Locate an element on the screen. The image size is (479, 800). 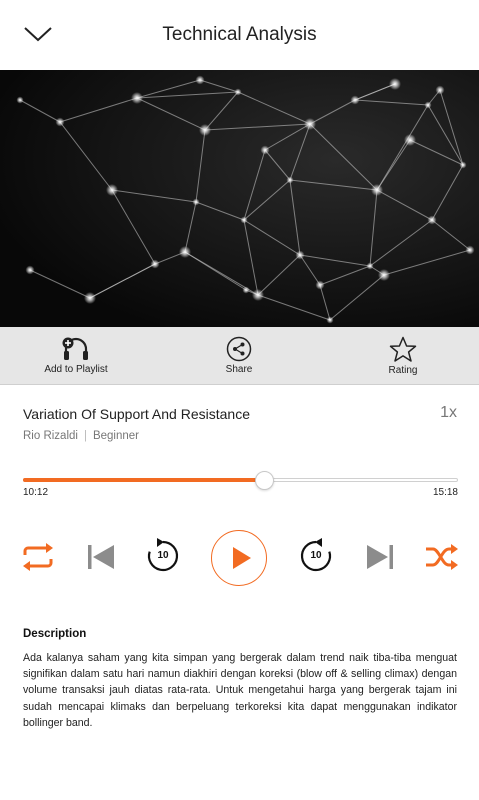
level-label: Beginner is located at coordinates (116, 436).